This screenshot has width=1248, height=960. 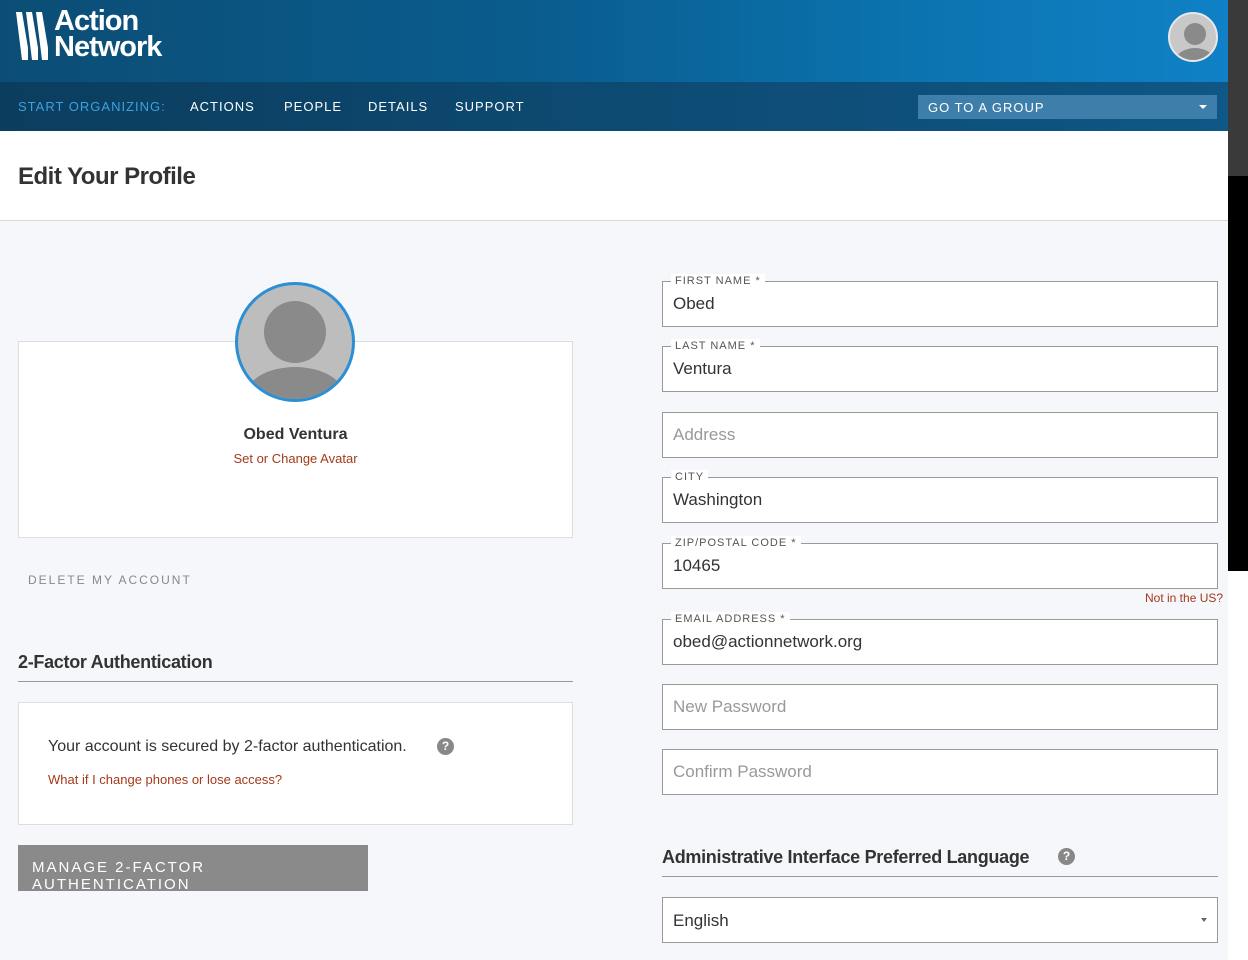 I want to click on zip-label: ZIP/POSTAL CODE *, so click(x=736, y=543).